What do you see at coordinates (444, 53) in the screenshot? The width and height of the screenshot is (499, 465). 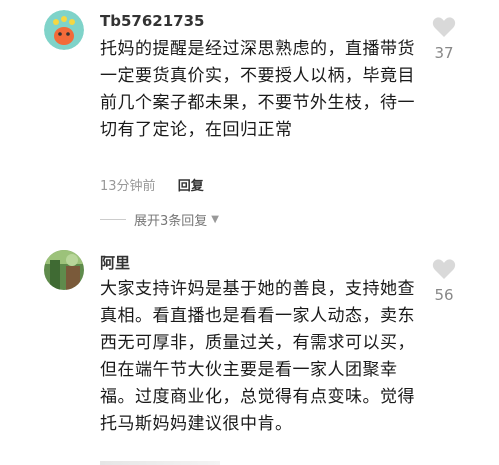 I see `like-count: 37` at bounding box center [444, 53].